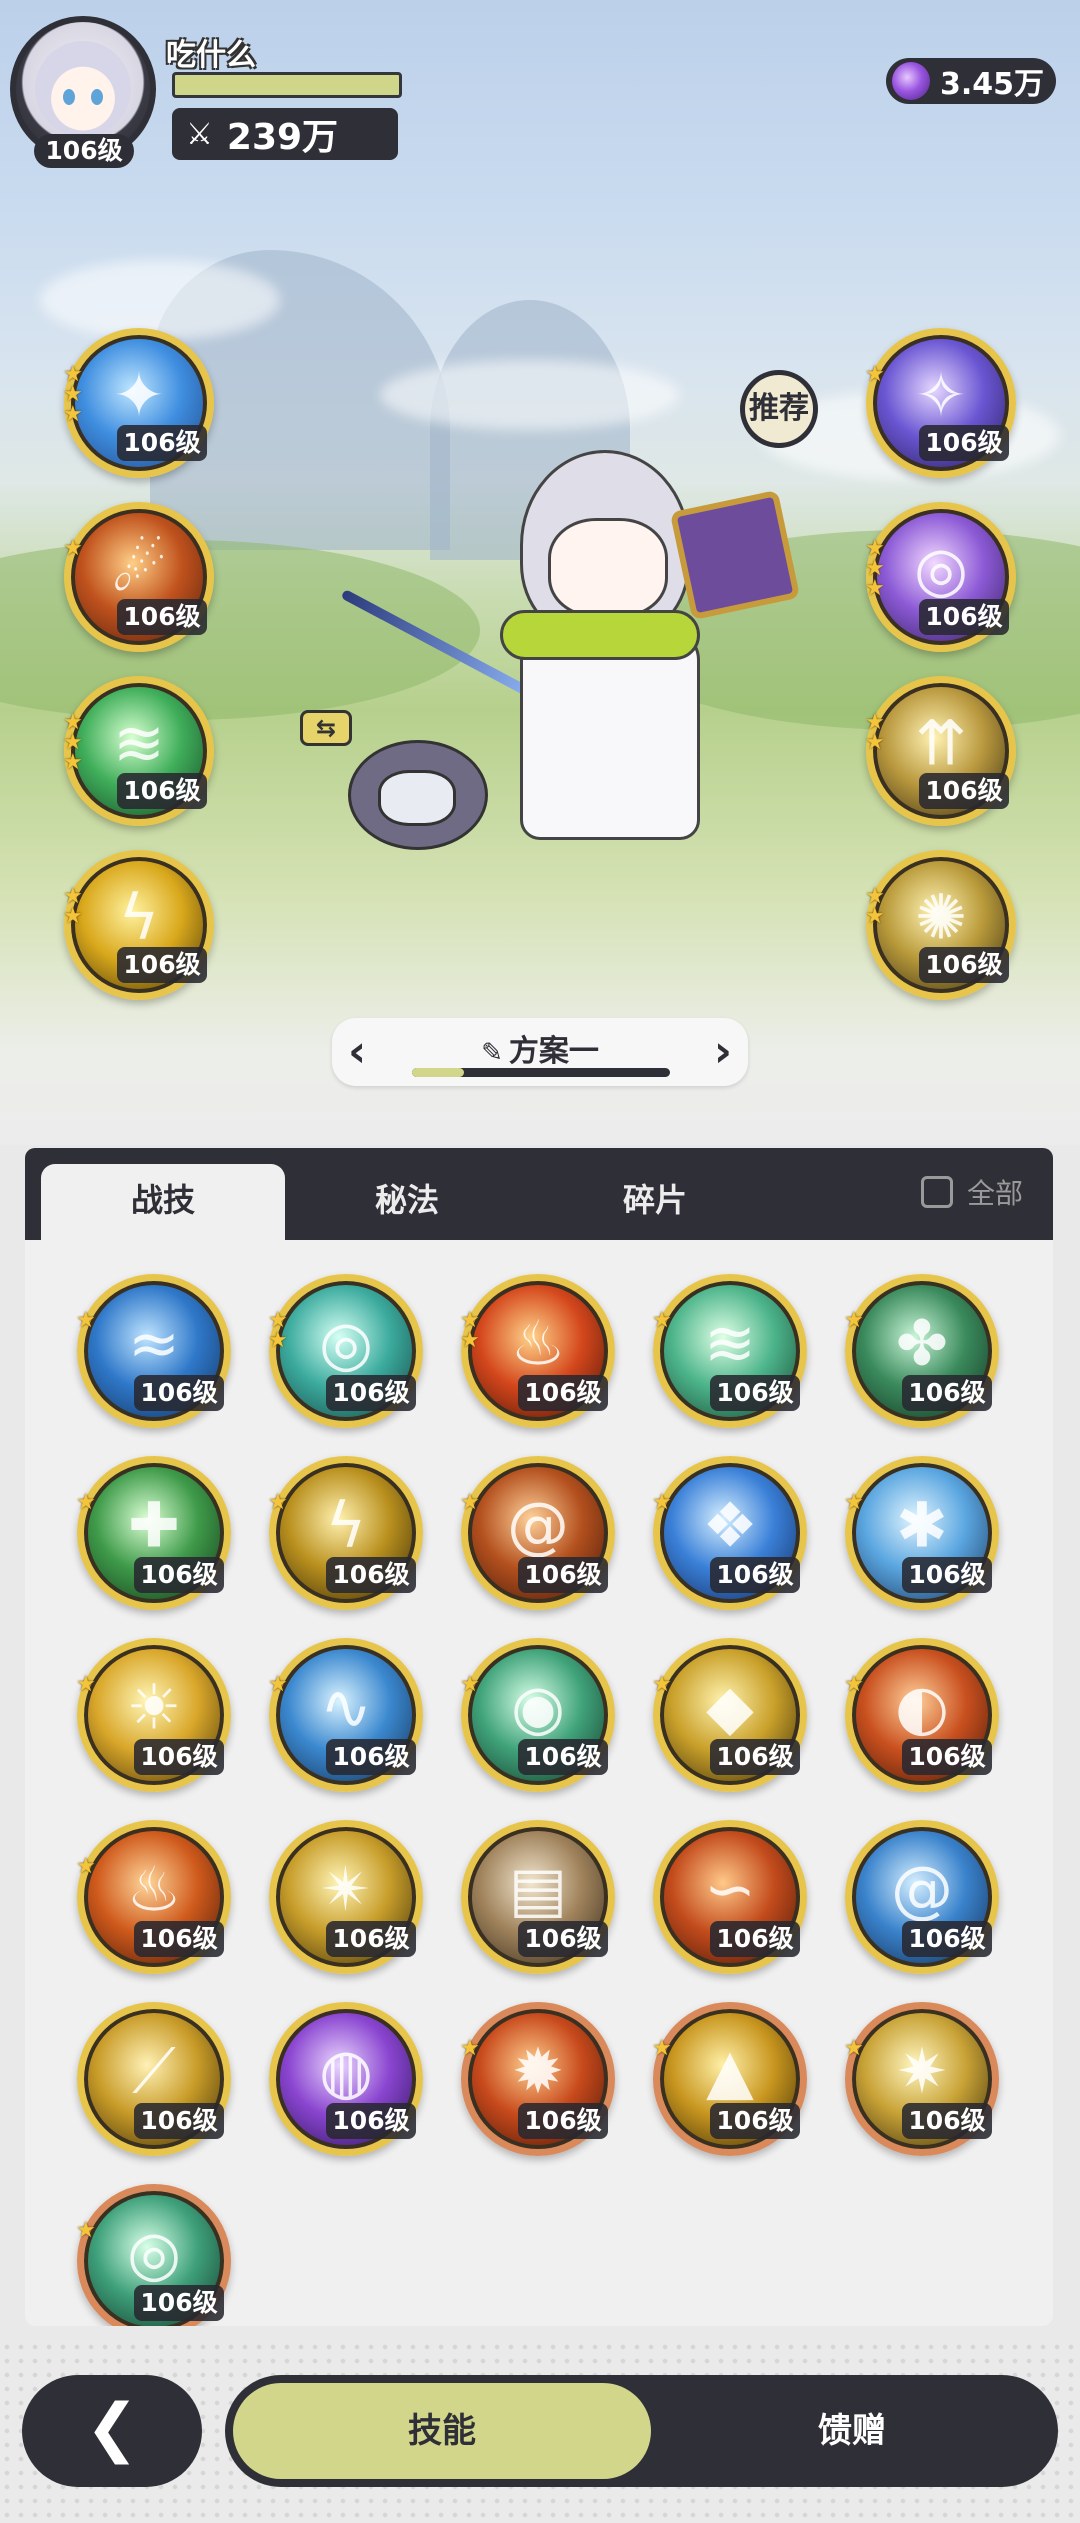  I want to click on card-throw-skill-icon: ▤ 106级, so click(538, 1897).